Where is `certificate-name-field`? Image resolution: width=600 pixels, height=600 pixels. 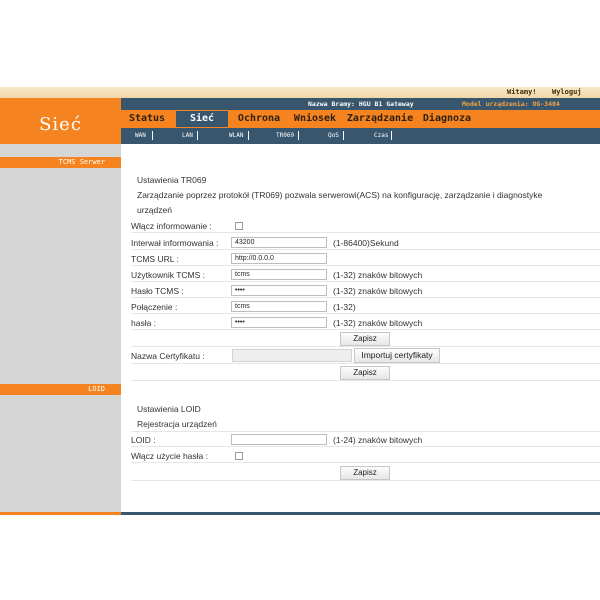 certificate-name-field is located at coordinates (292, 355).